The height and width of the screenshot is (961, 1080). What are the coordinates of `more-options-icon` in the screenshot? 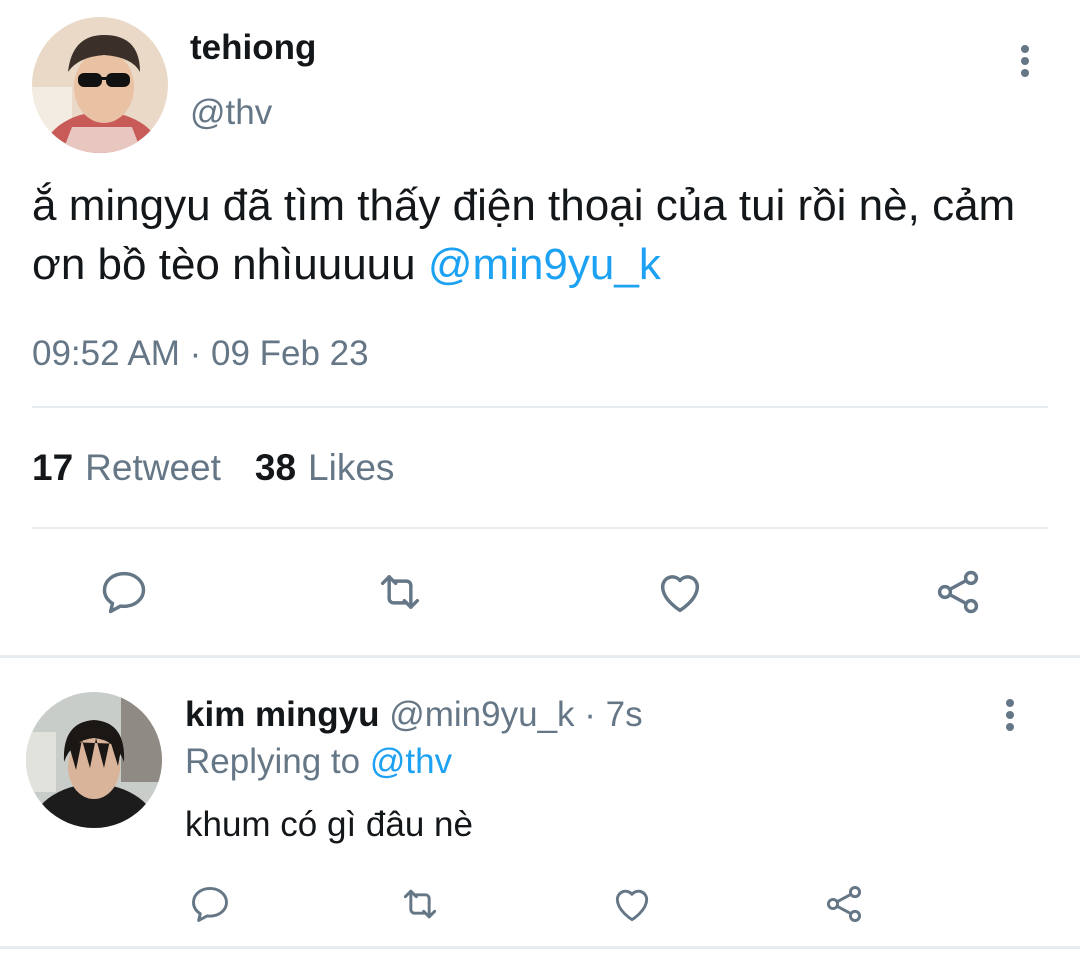 It's located at (1025, 62).